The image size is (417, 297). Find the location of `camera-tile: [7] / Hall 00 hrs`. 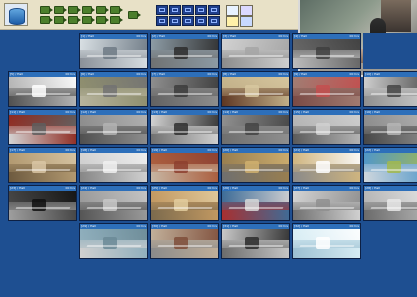

camera-tile: [7] / Hall 00 hrs is located at coordinates (184, 89).